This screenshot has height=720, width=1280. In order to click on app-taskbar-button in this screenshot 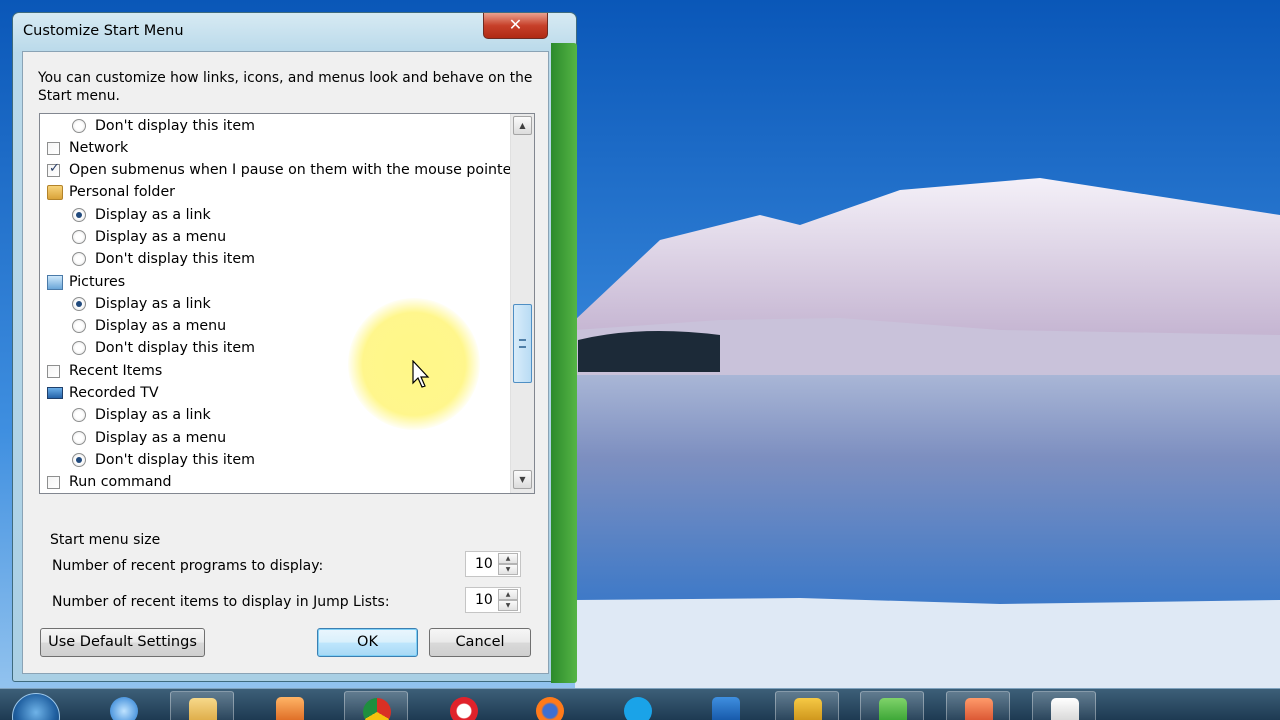, I will do `click(807, 705)`.